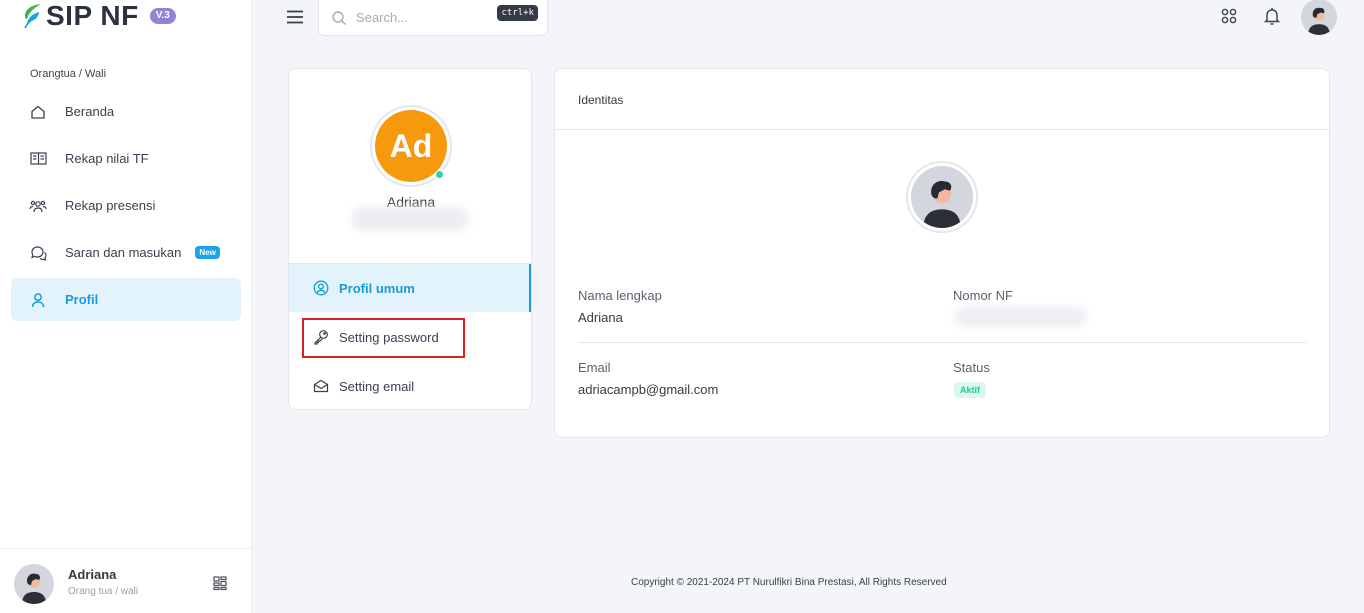 The width and height of the screenshot is (1364, 613). I want to click on tab-profil-umum: Profil umum, so click(410, 288).